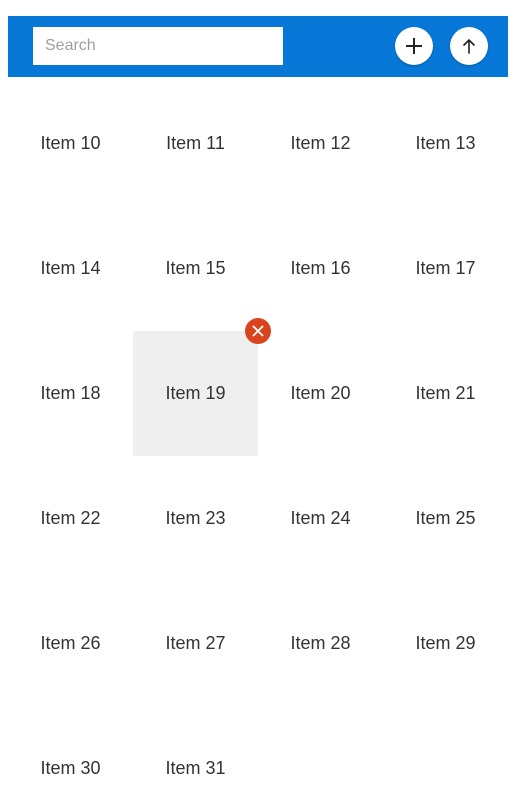 The height and width of the screenshot is (799, 520). I want to click on grid-item: Item 21, so click(445, 393).